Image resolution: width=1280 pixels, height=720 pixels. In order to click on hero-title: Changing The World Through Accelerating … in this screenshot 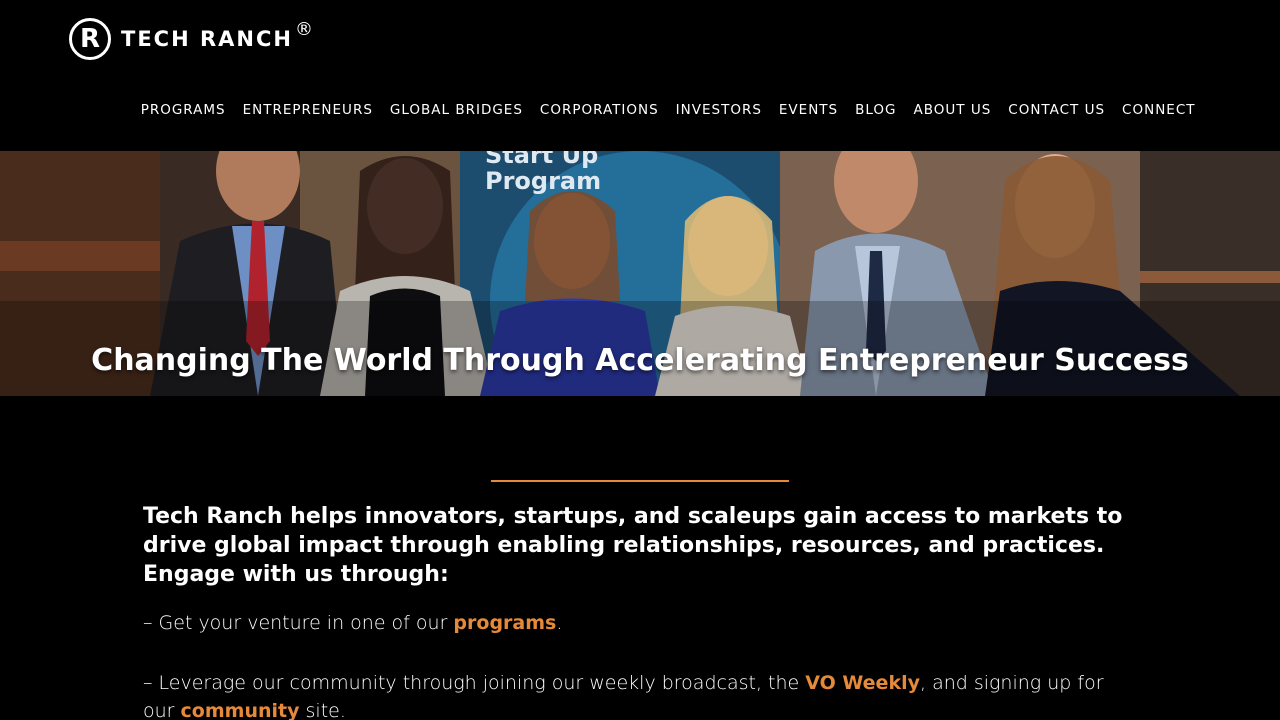, I will do `click(640, 360)`.